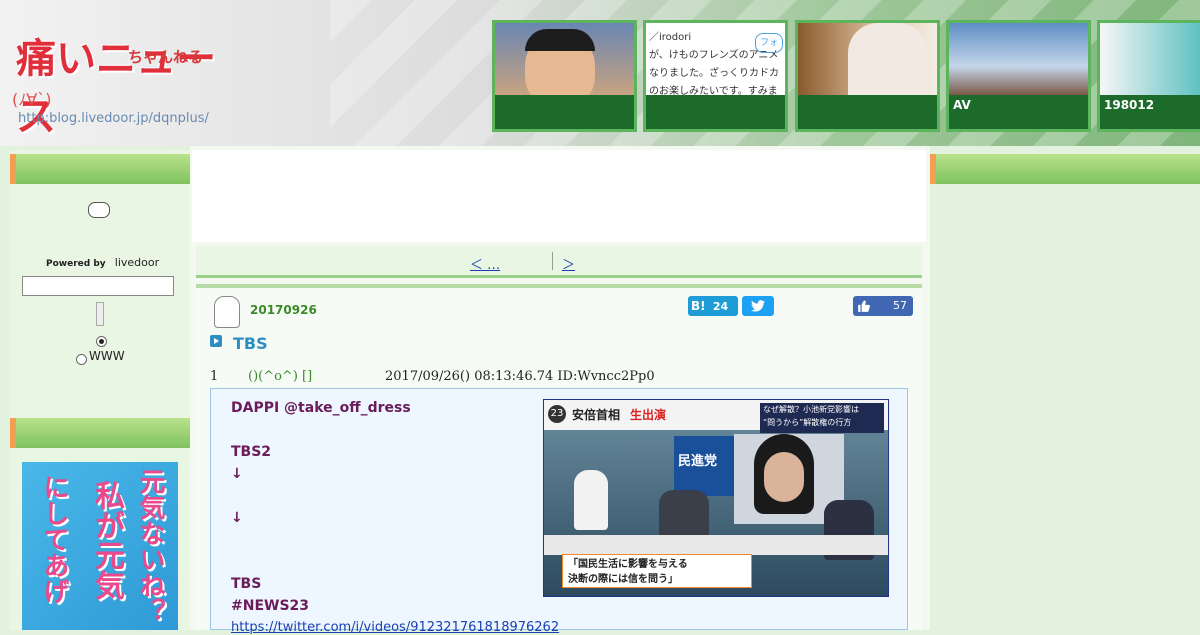 The width and height of the screenshot is (1200, 635). I want to click on hatena-bookmark-button: B! 24, so click(713, 306).